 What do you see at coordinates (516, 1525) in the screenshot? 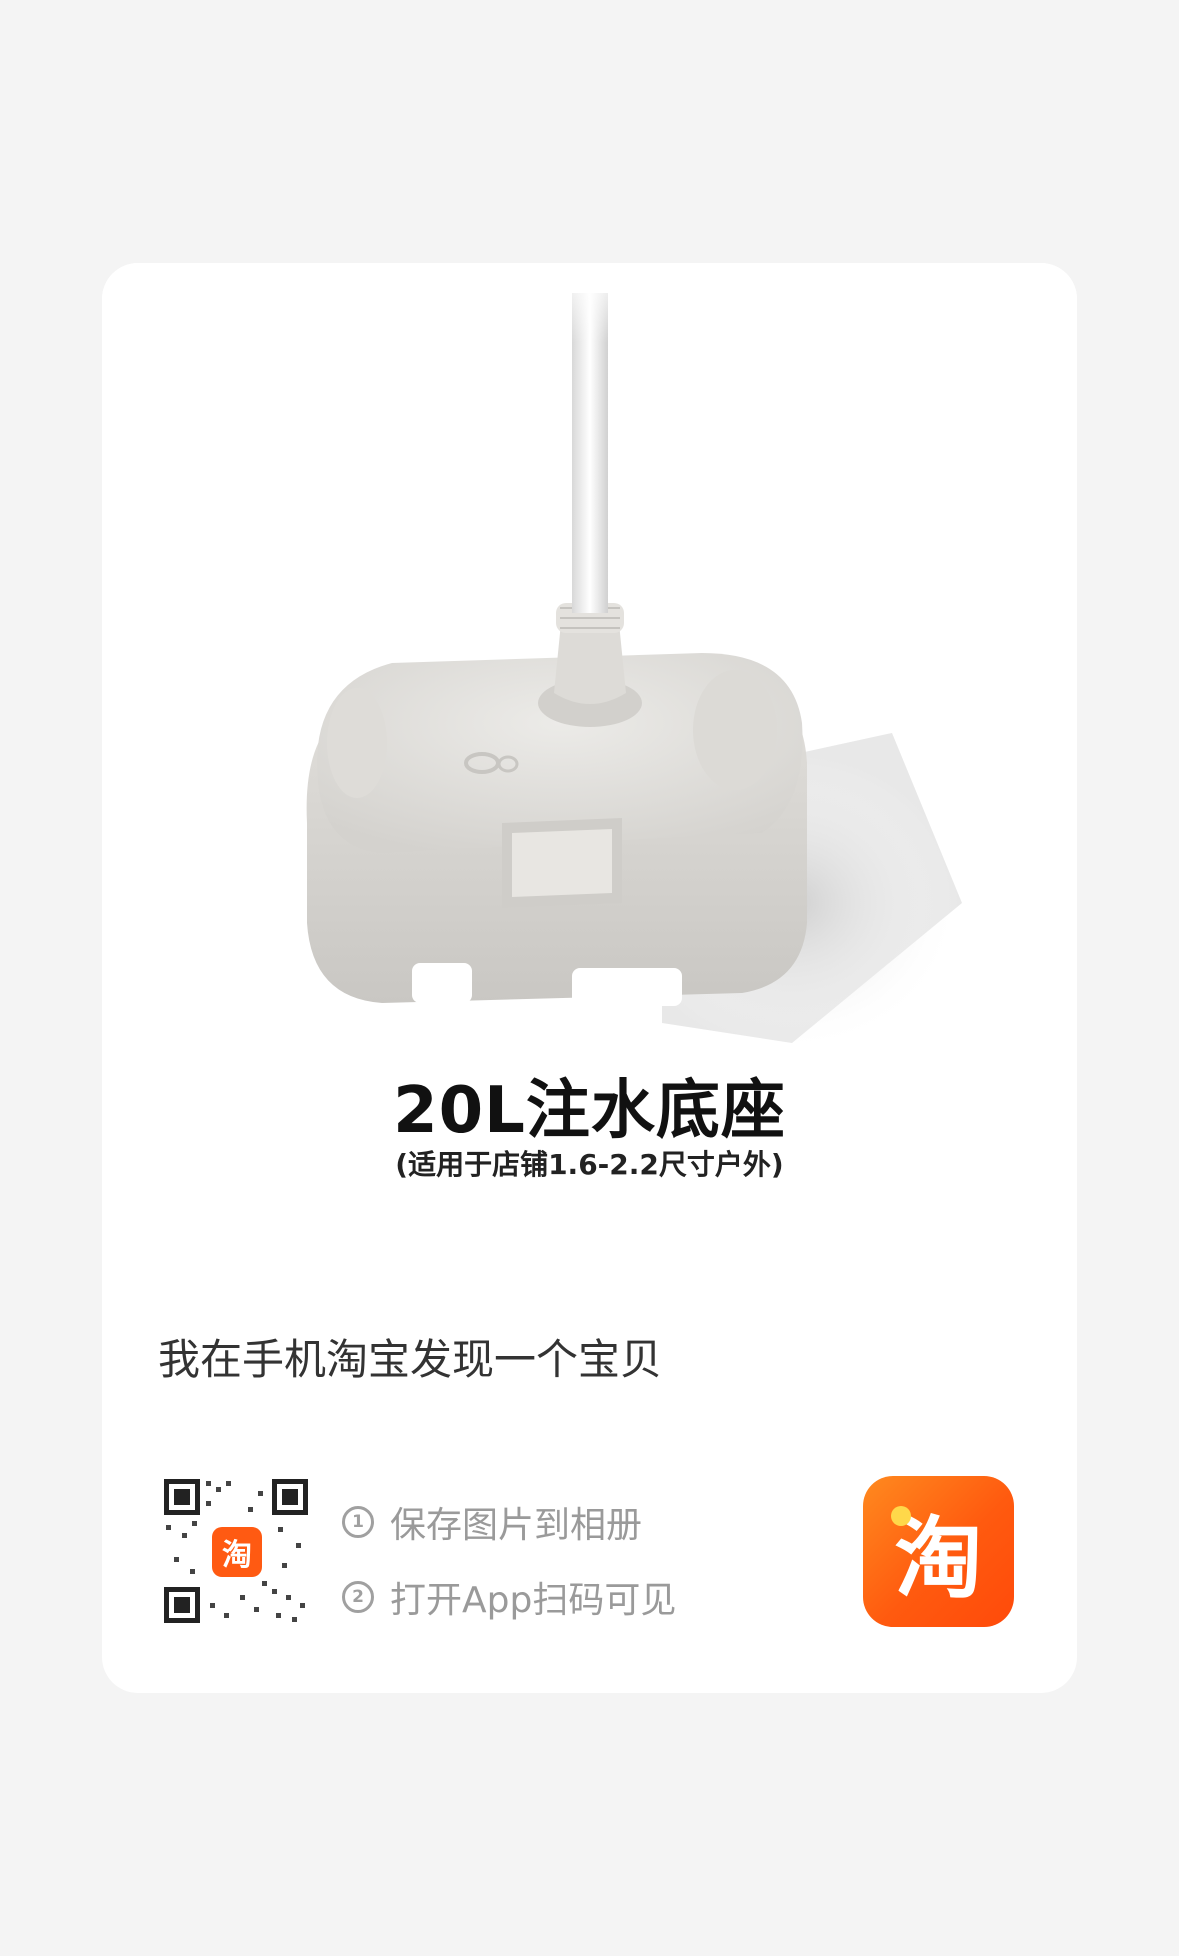
I see `step-1-text: 保存图片到相册` at bounding box center [516, 1525].